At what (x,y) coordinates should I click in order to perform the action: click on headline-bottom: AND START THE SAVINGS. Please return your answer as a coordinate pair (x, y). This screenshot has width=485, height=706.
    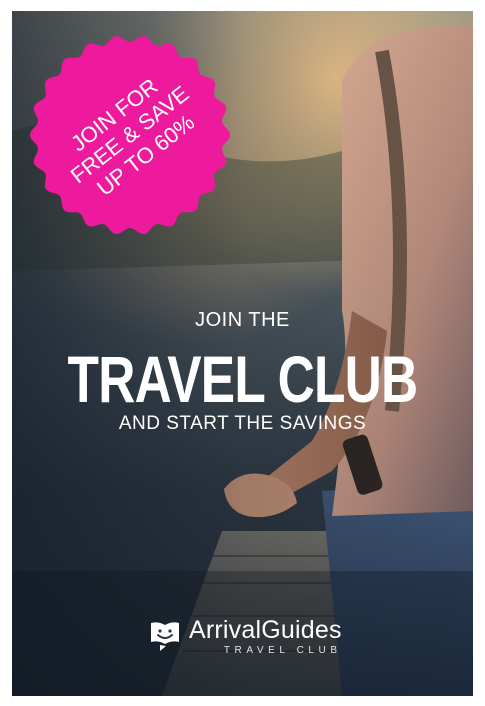
    Looking at the image, I should click on (242, 423).